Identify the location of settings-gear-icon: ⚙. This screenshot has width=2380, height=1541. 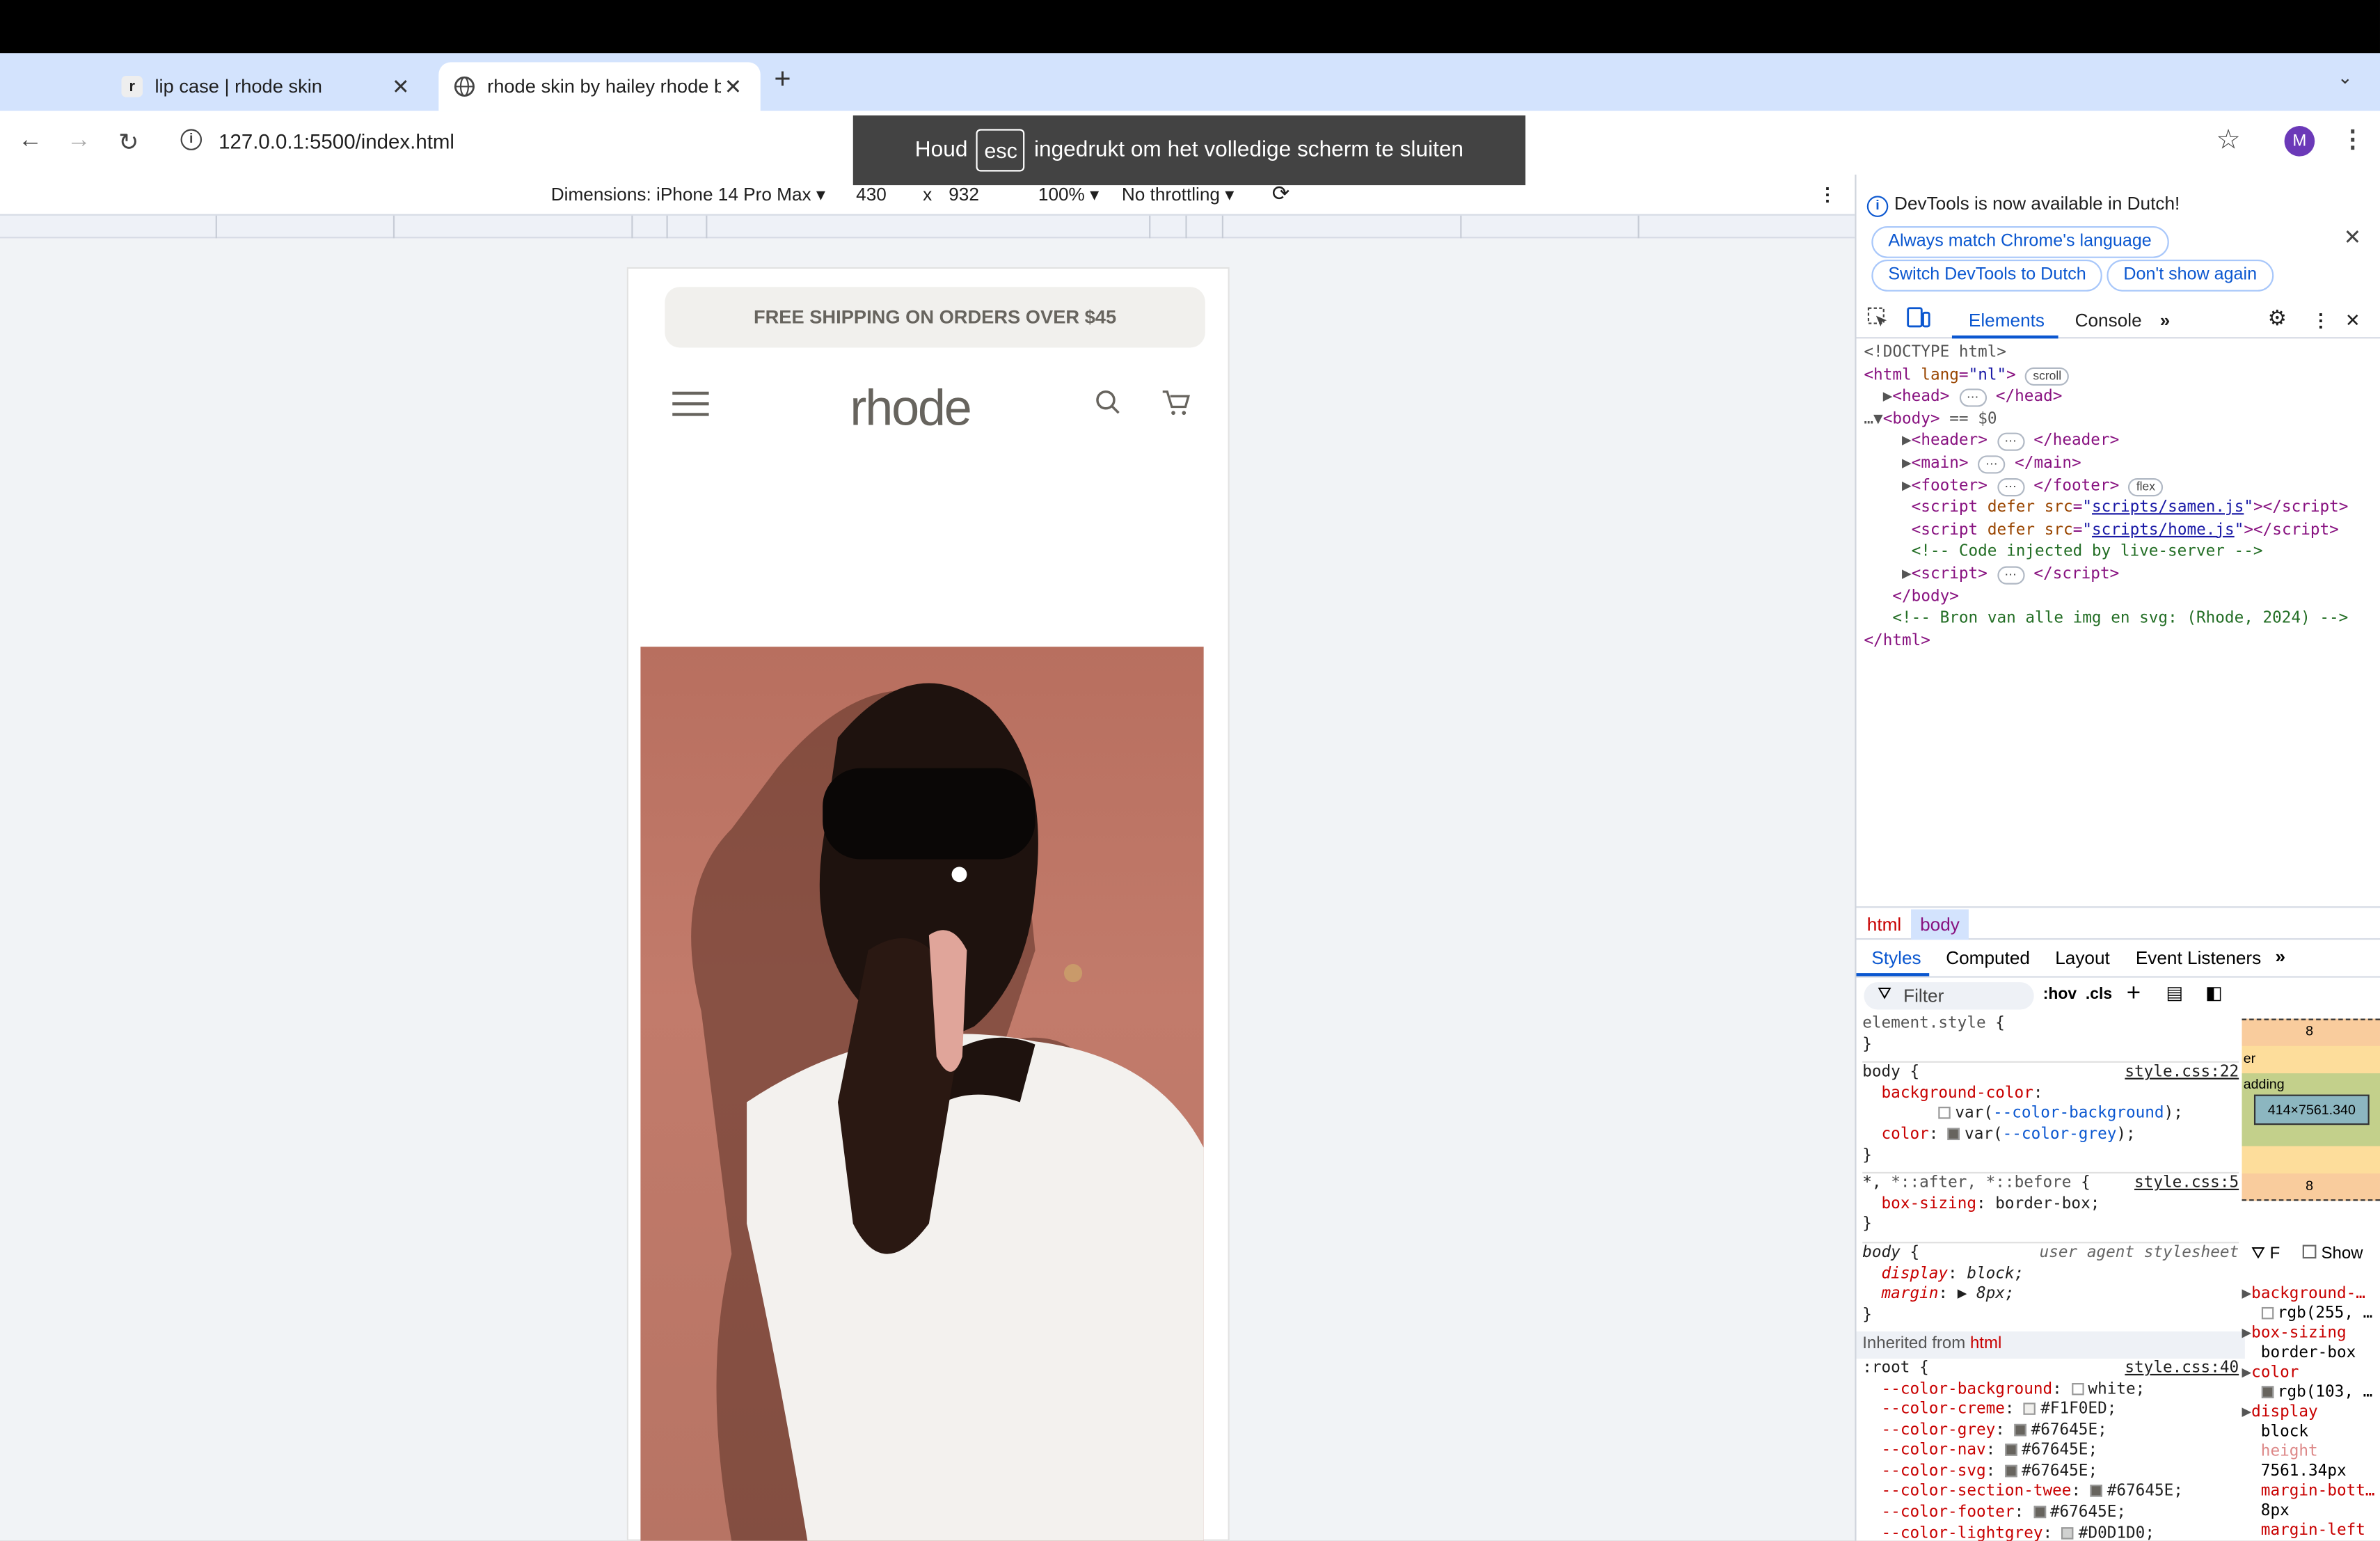
(2277, 318).